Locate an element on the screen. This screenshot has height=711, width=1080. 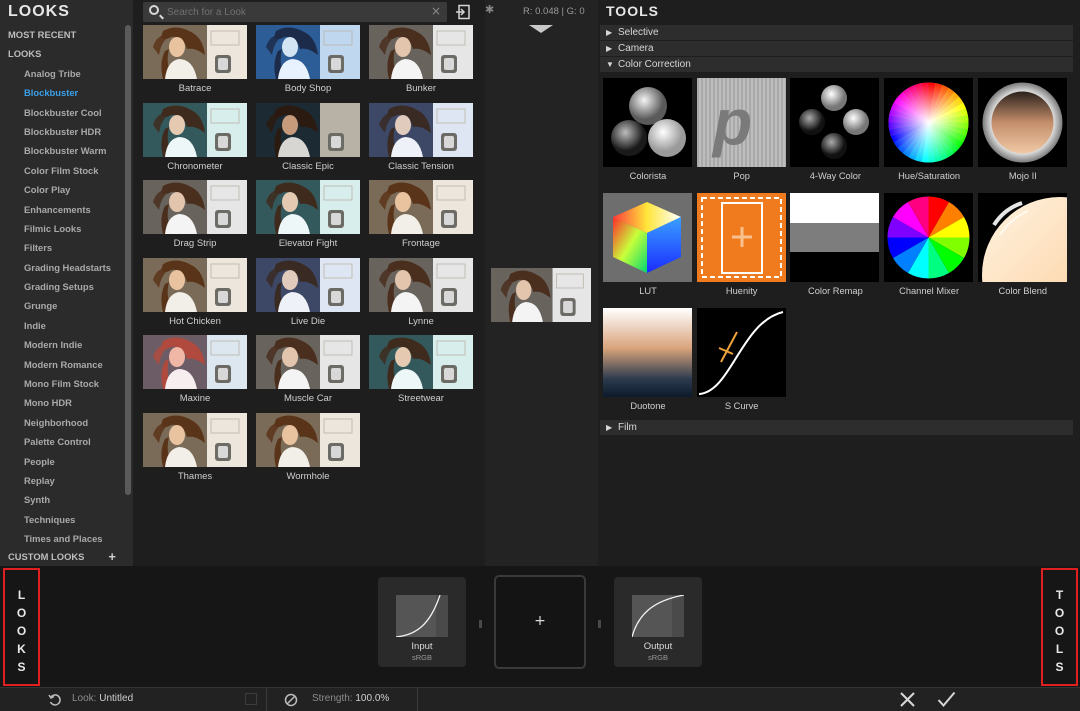
color-blend-icon is located at coordinates (1022, 237).